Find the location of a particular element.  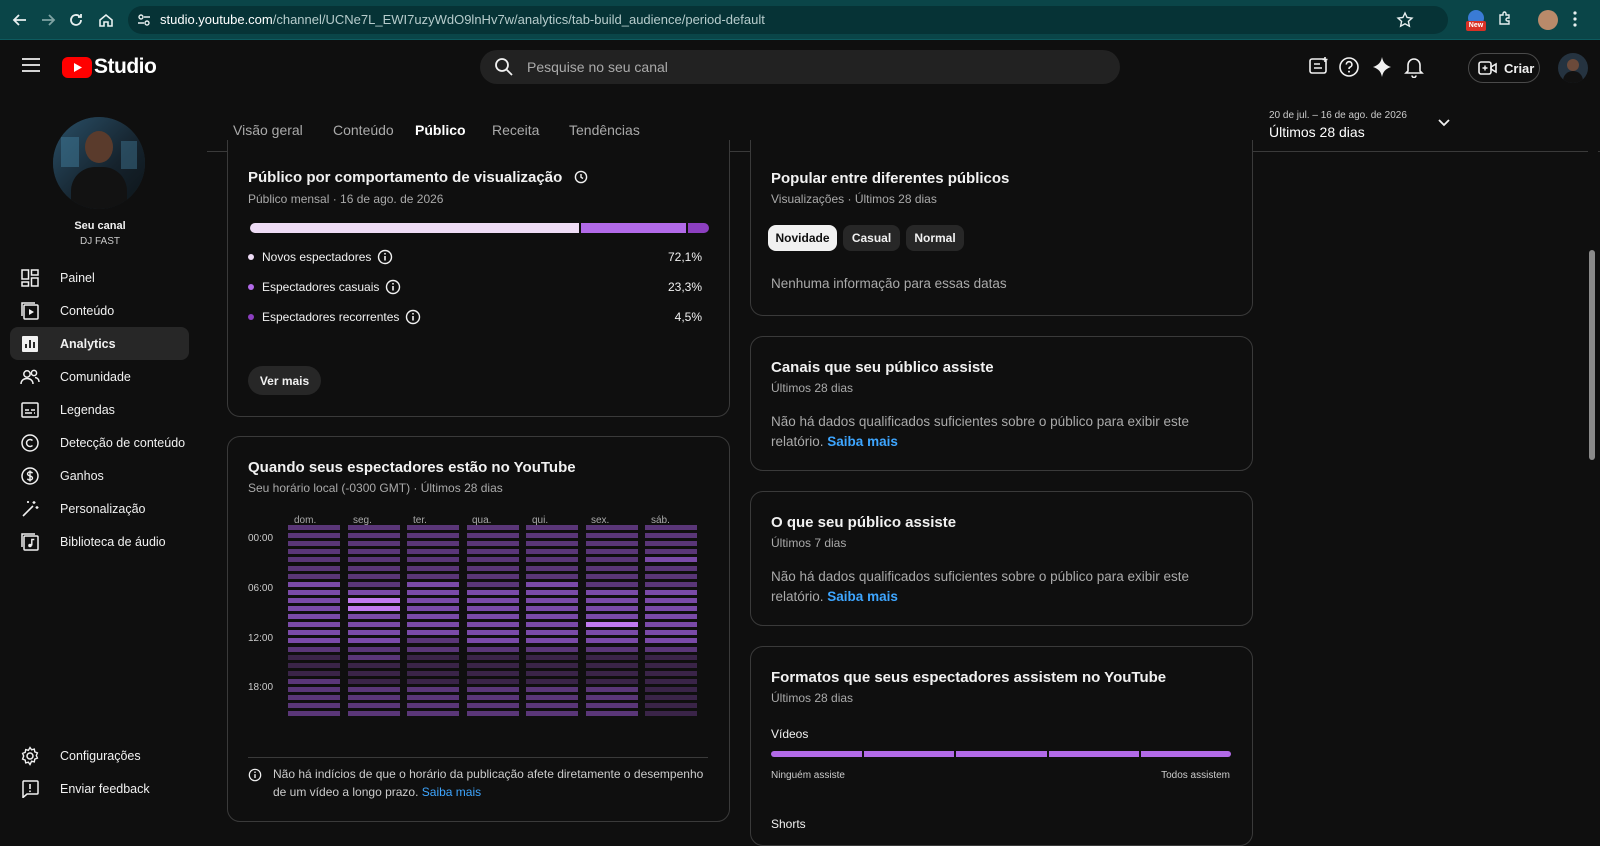

profile-avatar-icon is located at coordinates (1548, 20).